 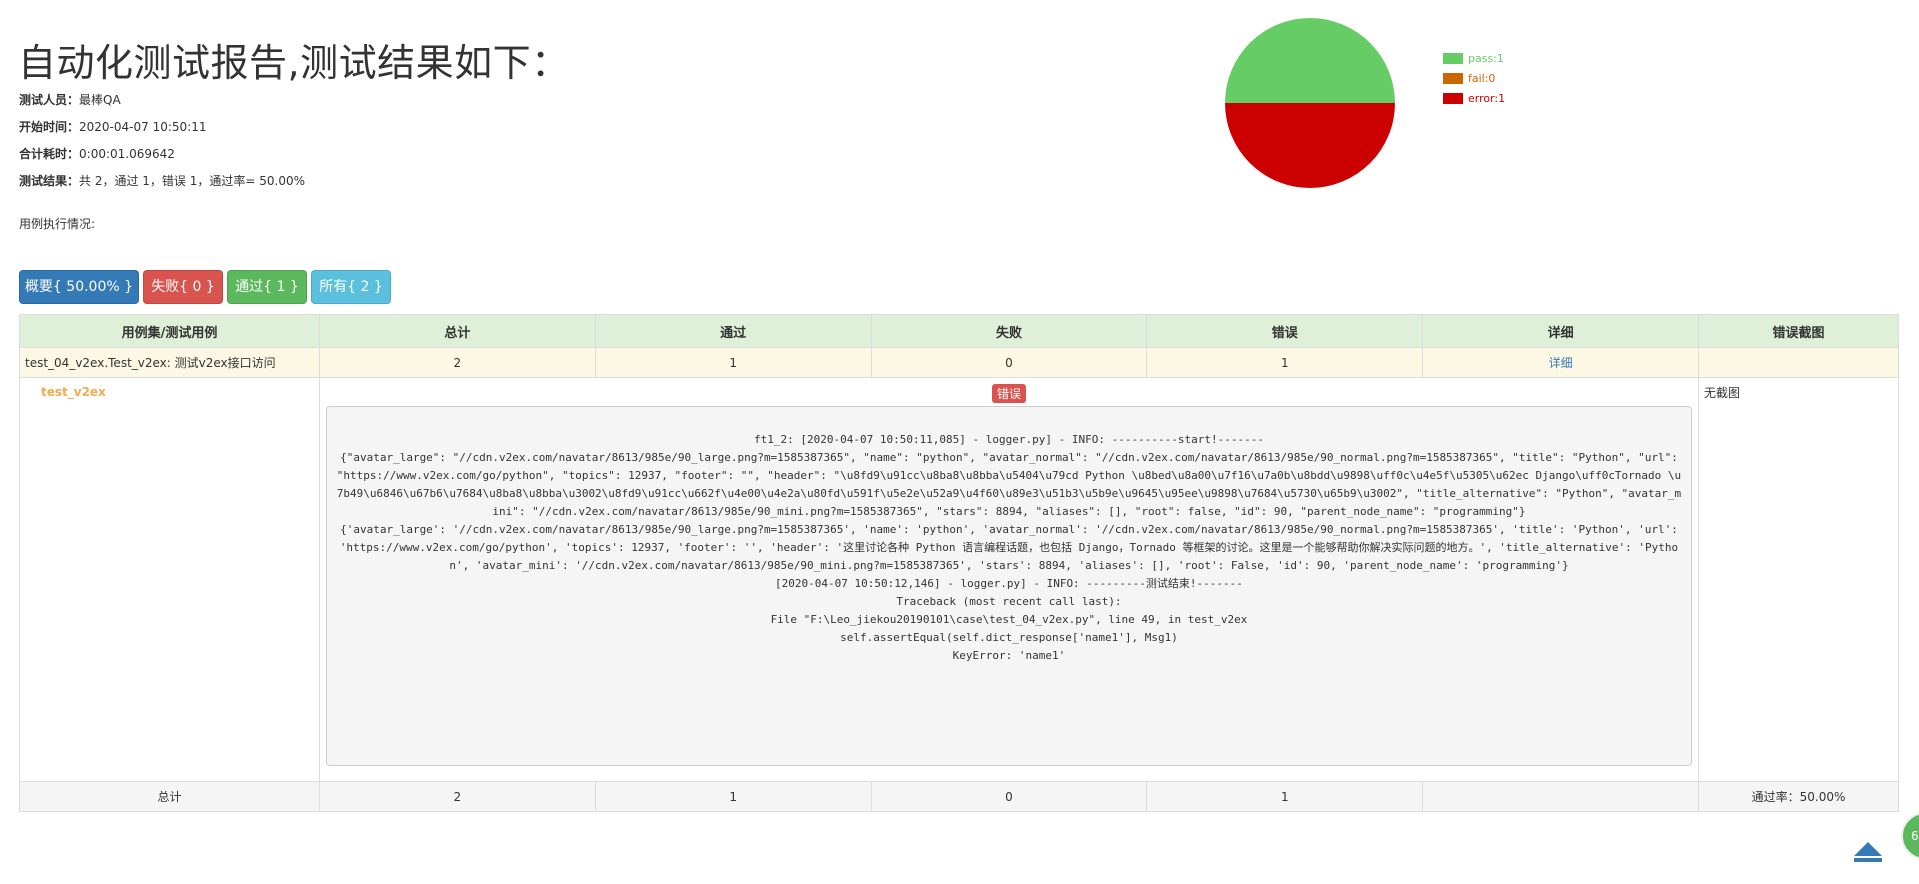 What do you see at coordinates (733, 362) in the screenshot?
I see `case-pass: 1` at bounding box center [733, 362].